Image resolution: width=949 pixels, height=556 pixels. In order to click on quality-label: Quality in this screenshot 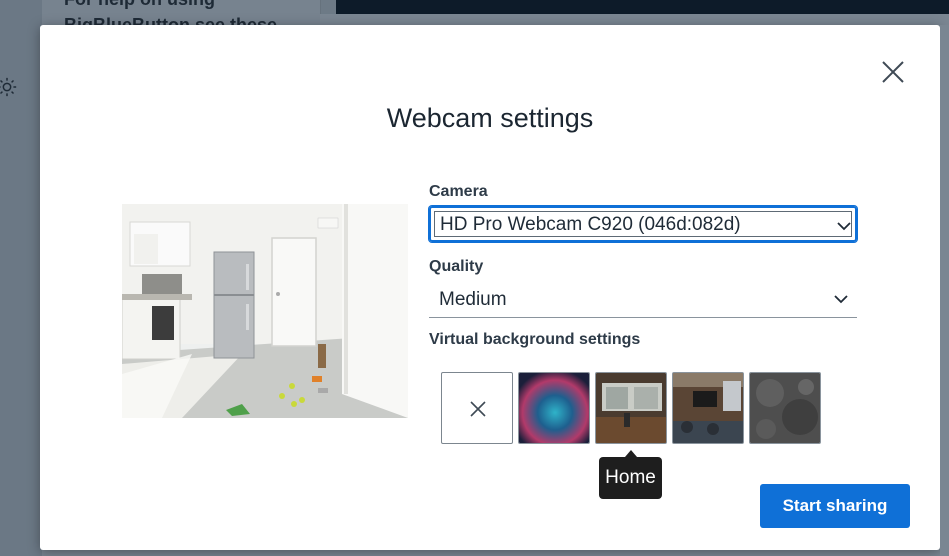, I will do `click(456, 266)`.